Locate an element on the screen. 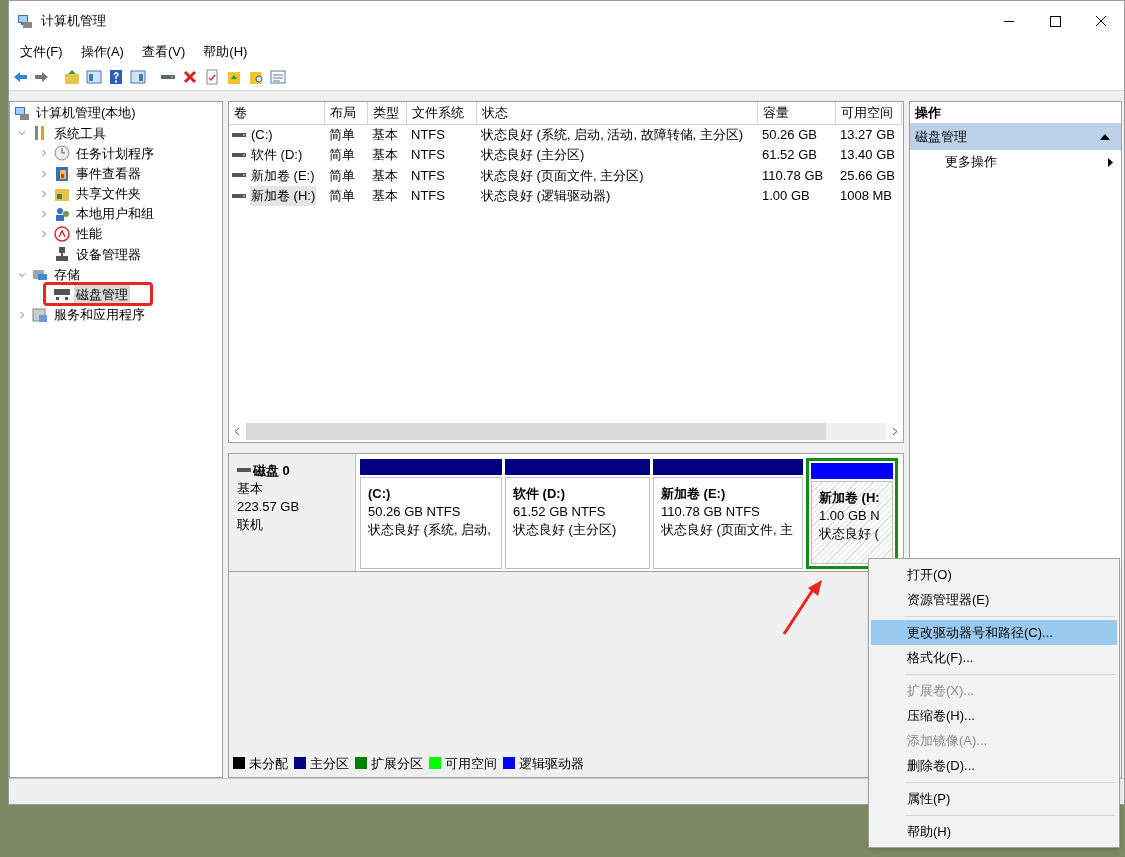 This screenshot has width=1125, height=857. device-tree-icon is located at coordinates (62, 254).